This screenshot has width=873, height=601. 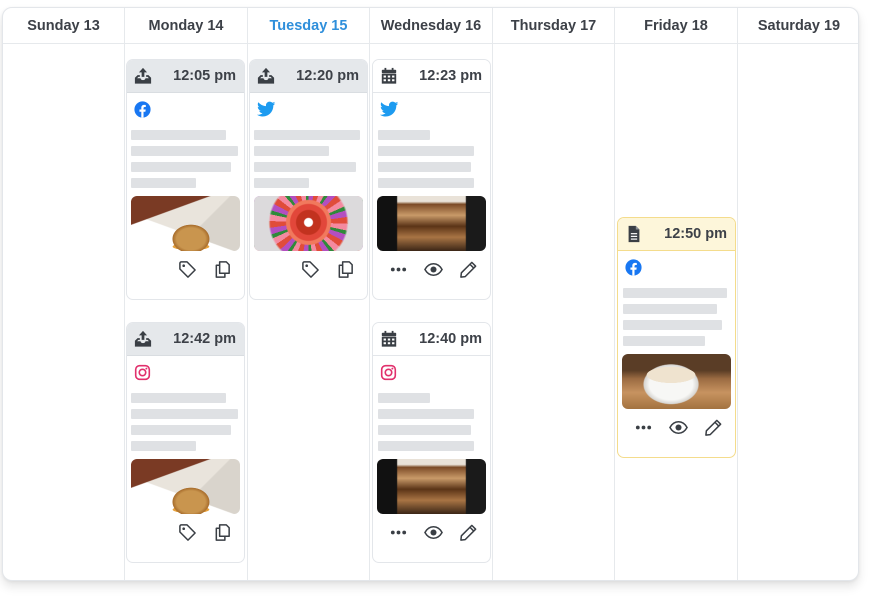 What do you see at coordinates (327, 76) in the screenshot?
I see `post-time: 12:20 pm` at bounding box center [327, 76].